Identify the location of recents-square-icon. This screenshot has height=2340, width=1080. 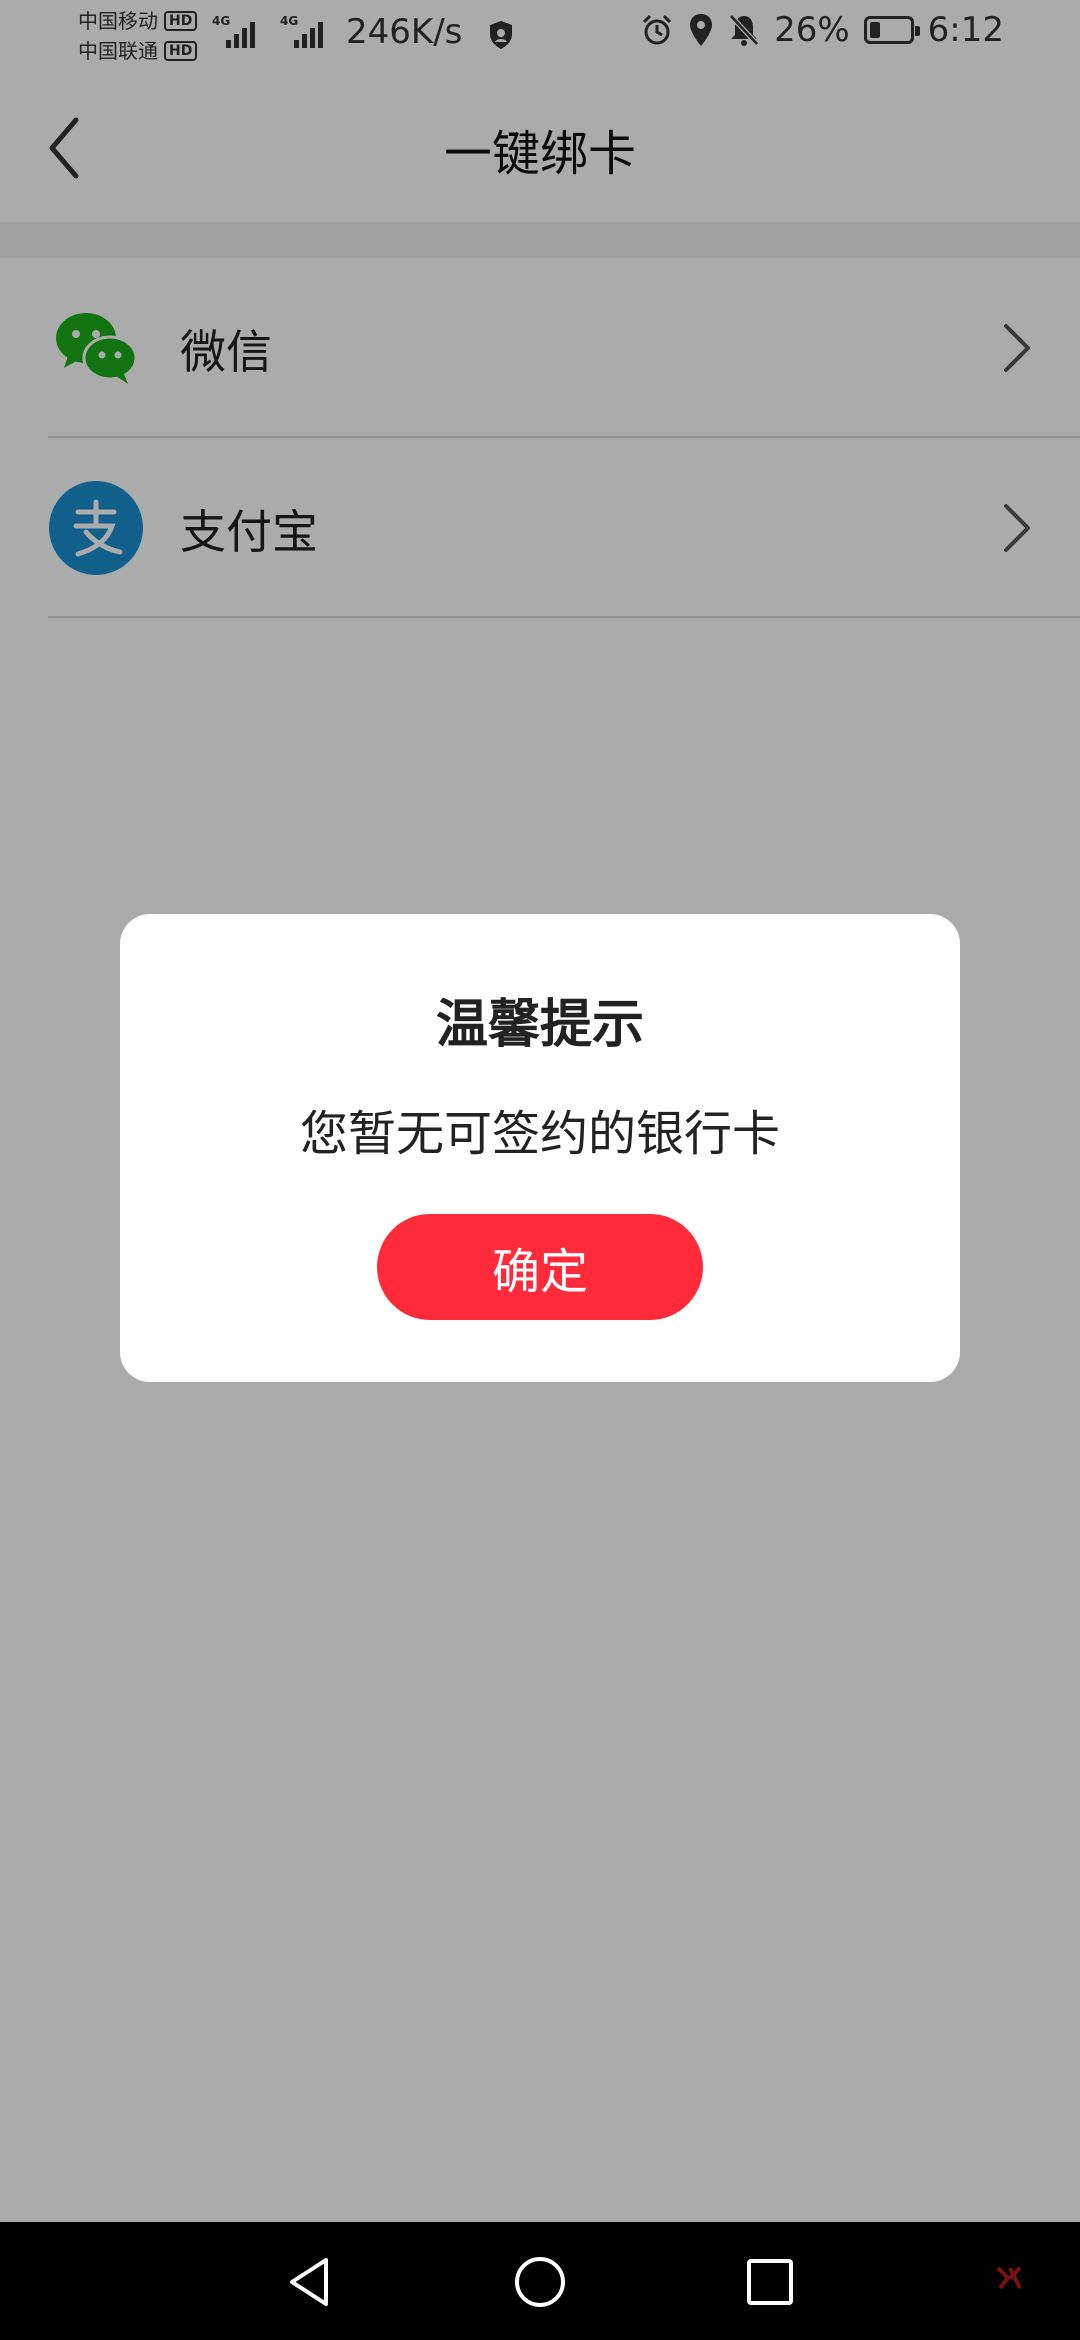
(770, 2282).